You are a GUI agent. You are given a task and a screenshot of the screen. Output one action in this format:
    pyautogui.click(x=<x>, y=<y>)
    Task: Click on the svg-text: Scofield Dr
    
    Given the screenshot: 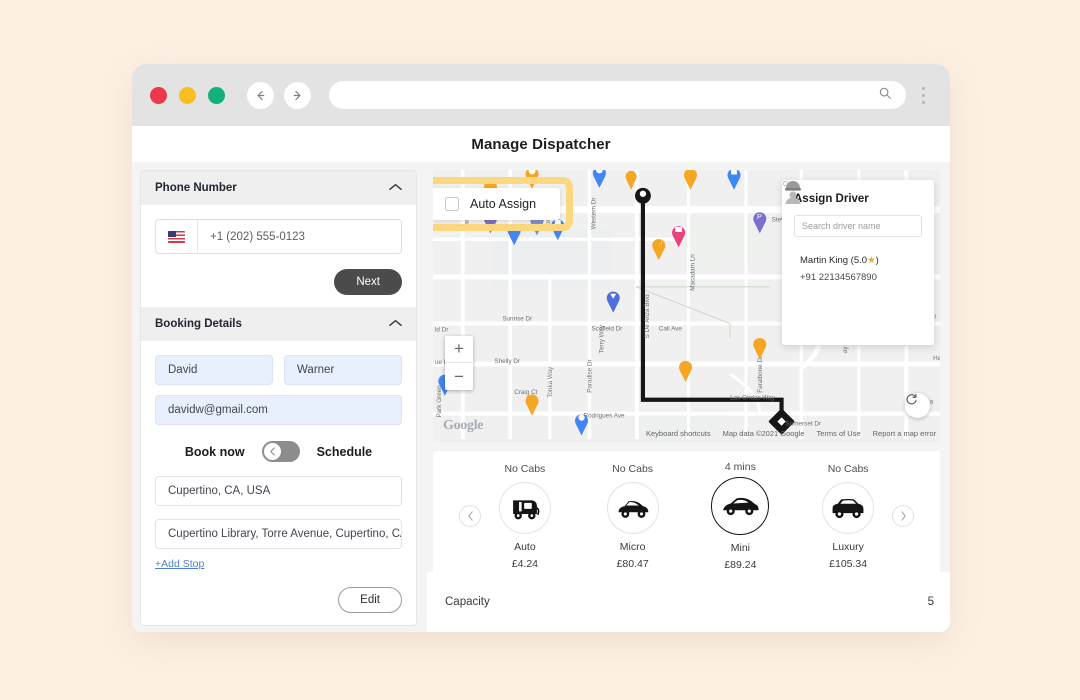 What is the action you would take?
    pyautogui.click(x=606, y=328)
    